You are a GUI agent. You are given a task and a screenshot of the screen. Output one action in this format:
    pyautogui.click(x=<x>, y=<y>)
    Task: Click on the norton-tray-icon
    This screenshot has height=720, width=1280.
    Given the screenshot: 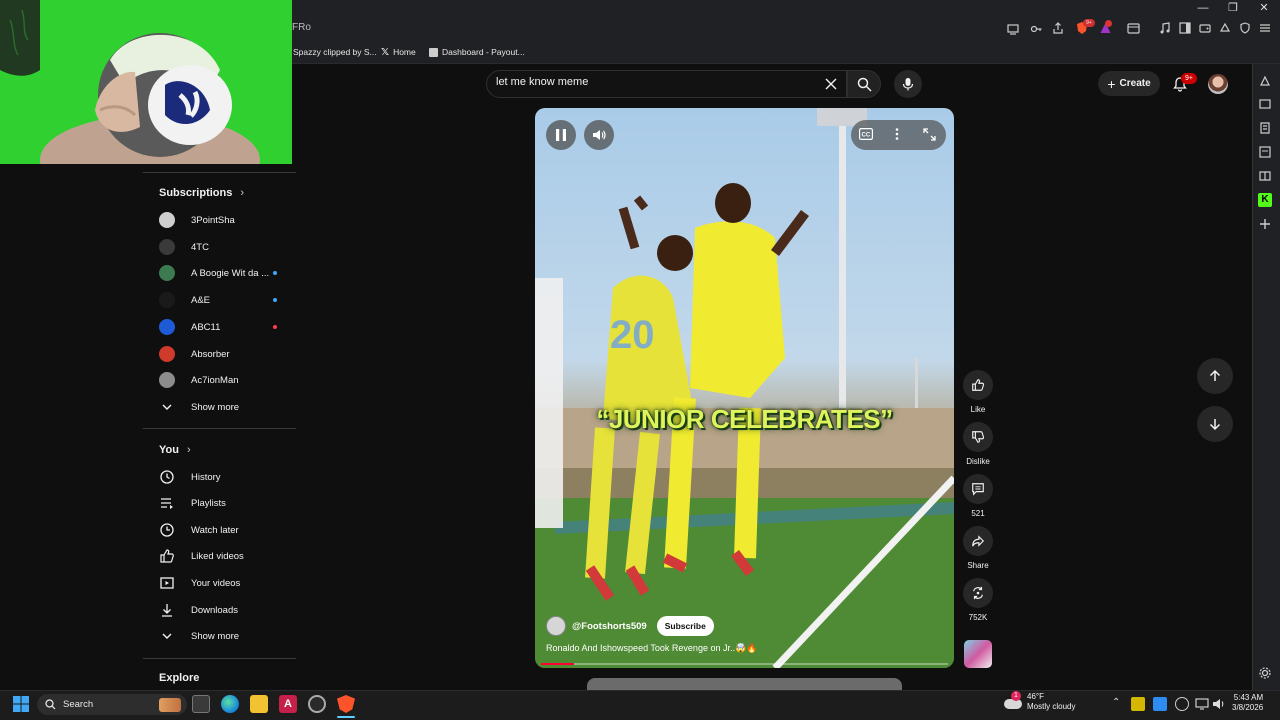 What is the action you would take?
    pyautogui.click(x=1138, y=704)
    